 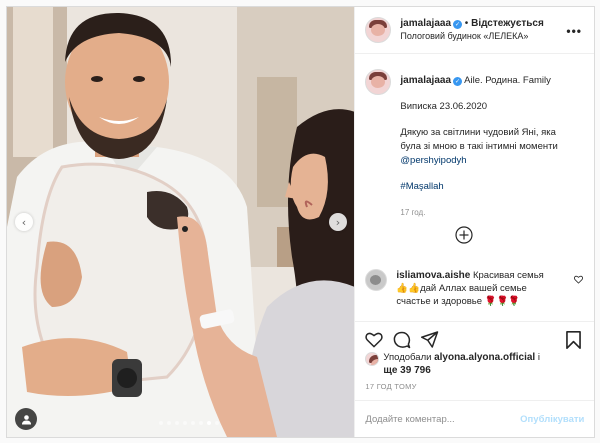 What do you see at coordinates (407, 357) in the screenshot?
I see `likes-prefix: Уподобали` at bounding box center [407, 357].